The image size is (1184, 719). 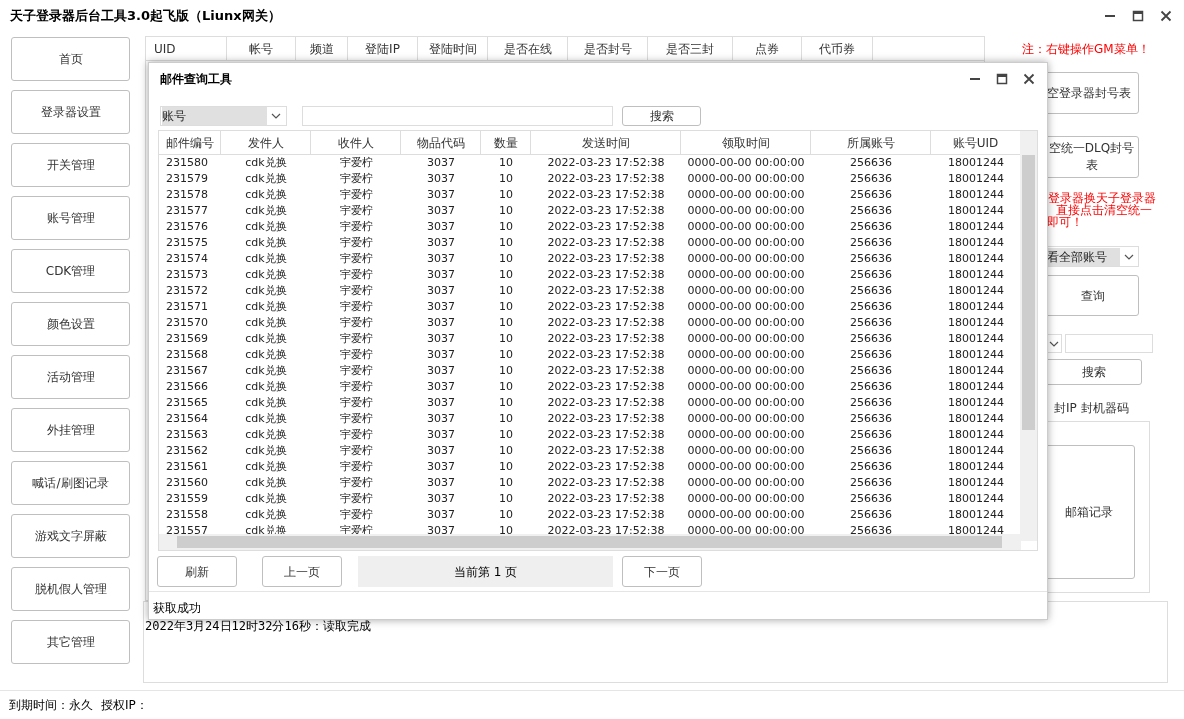 I want to click on column-header: 发件人, so click(x=266, y=143).